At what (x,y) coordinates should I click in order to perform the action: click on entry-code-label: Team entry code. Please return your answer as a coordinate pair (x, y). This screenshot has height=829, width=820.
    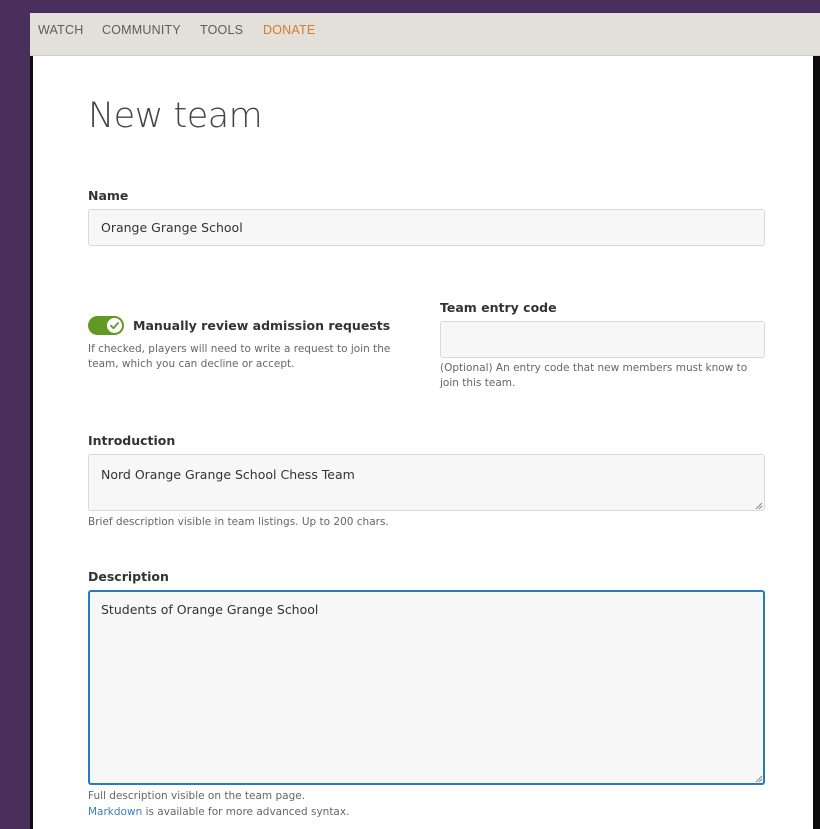
    Looking at the image, I should click on (498, 307).